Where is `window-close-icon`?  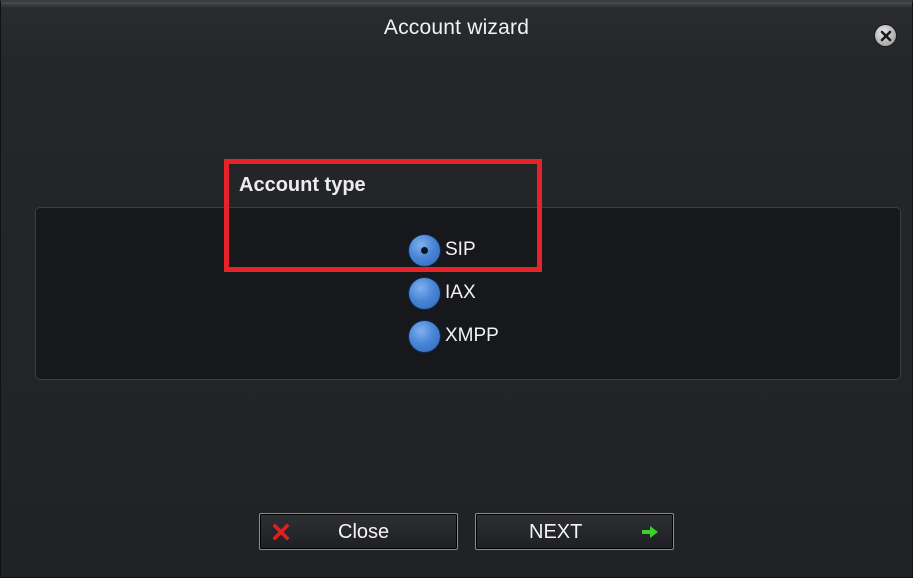 window-close-icon is located at coordinates (885, 35).